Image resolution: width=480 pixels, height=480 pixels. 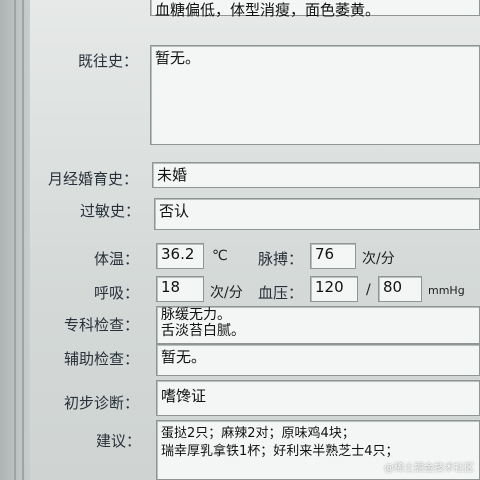 What do you see at coordinates (108, 61) in the screenshot?
I see `past-history-label: 既往史：` at bounding box center [108, 61].